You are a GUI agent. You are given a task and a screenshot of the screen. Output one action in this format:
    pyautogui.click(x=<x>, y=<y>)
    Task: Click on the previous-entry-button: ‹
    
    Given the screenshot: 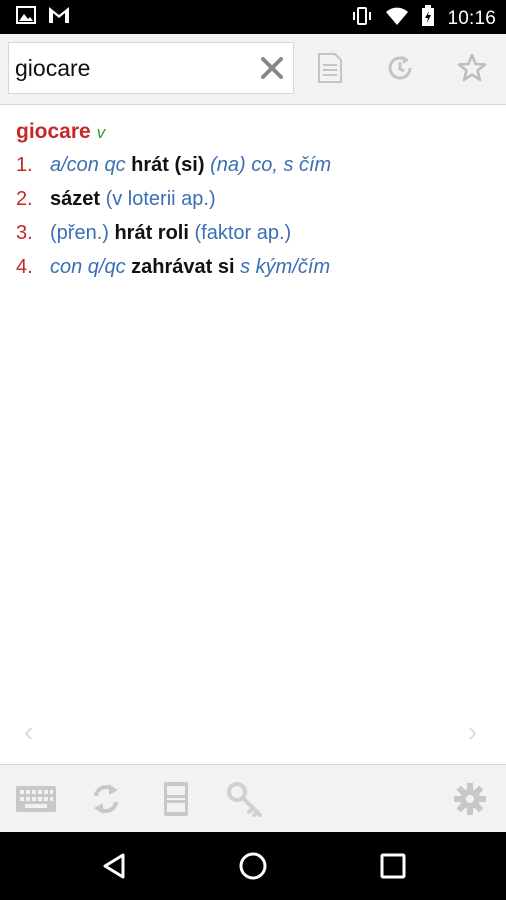 What is the action you would take?
    pyautogui.click(x=28, y=732)
    